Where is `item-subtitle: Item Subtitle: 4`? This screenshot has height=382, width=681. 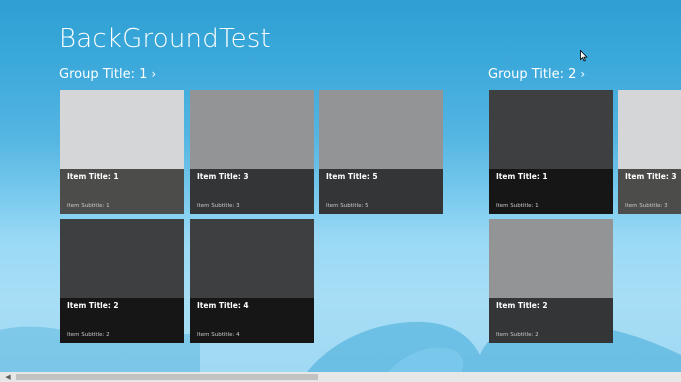
item-subtitle: Item Subtitle: 4 is located at coordinates (218, 335).